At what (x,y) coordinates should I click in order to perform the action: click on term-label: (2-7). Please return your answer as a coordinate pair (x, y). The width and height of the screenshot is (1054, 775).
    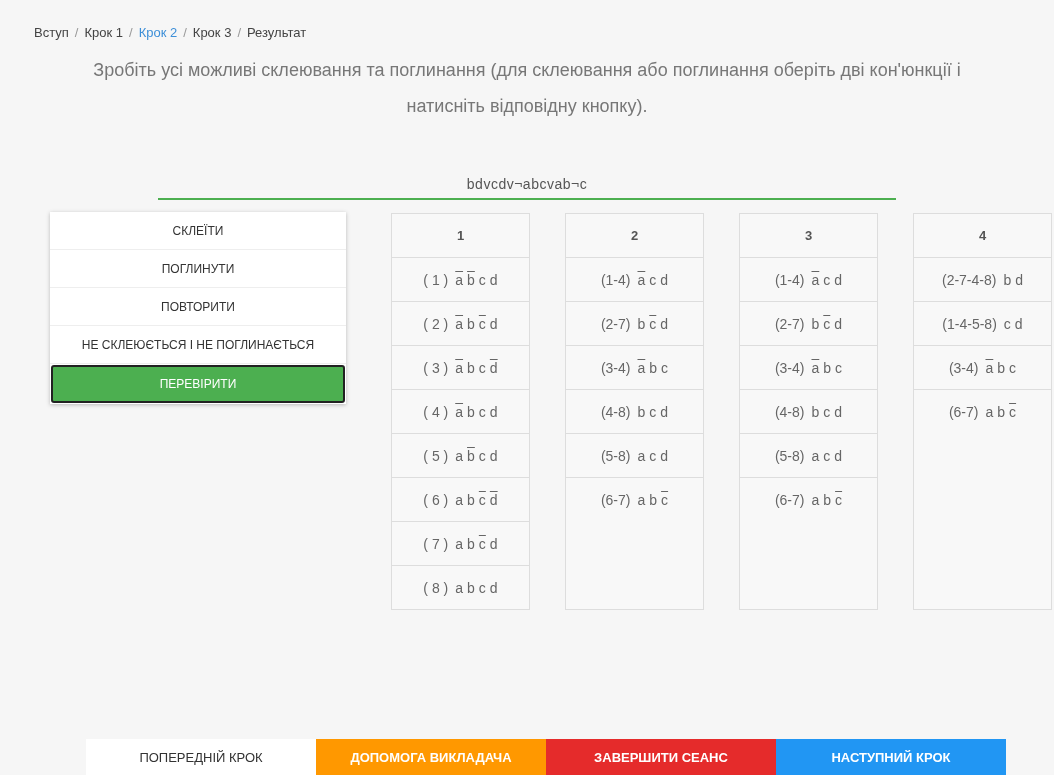
    Looking at the image, I should click on (789, 323).